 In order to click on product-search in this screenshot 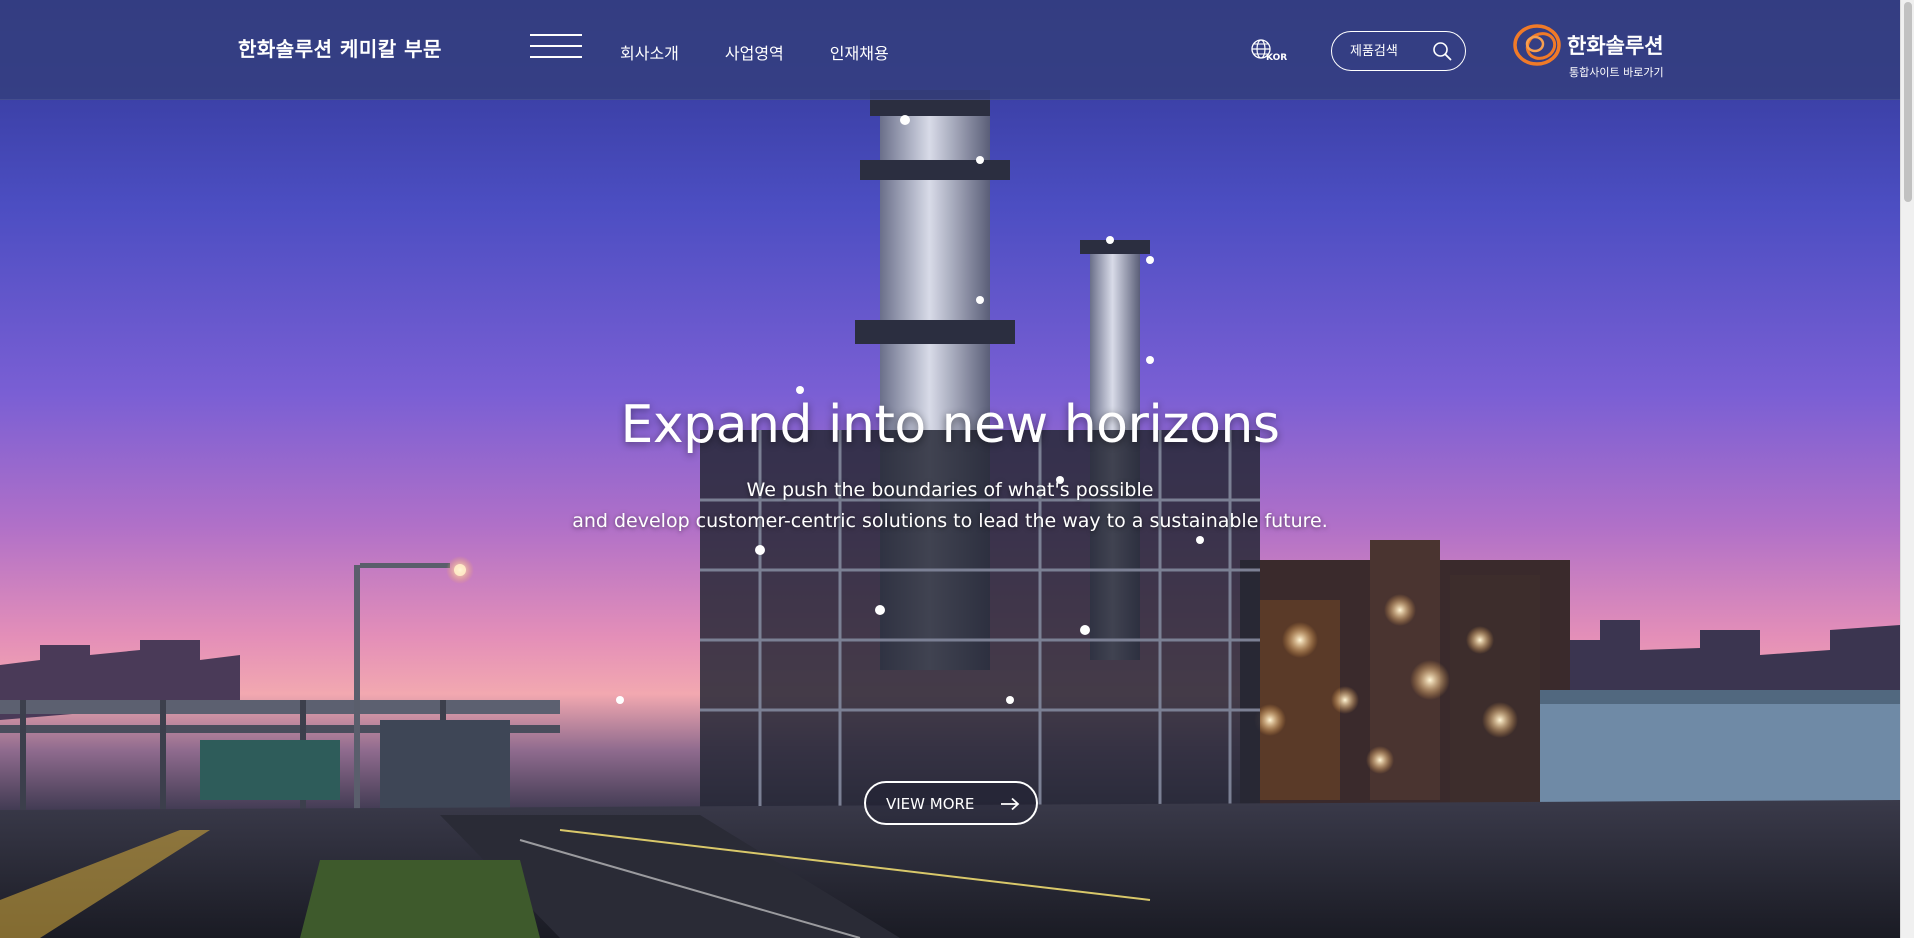, I will do `click(1398, 51)`.